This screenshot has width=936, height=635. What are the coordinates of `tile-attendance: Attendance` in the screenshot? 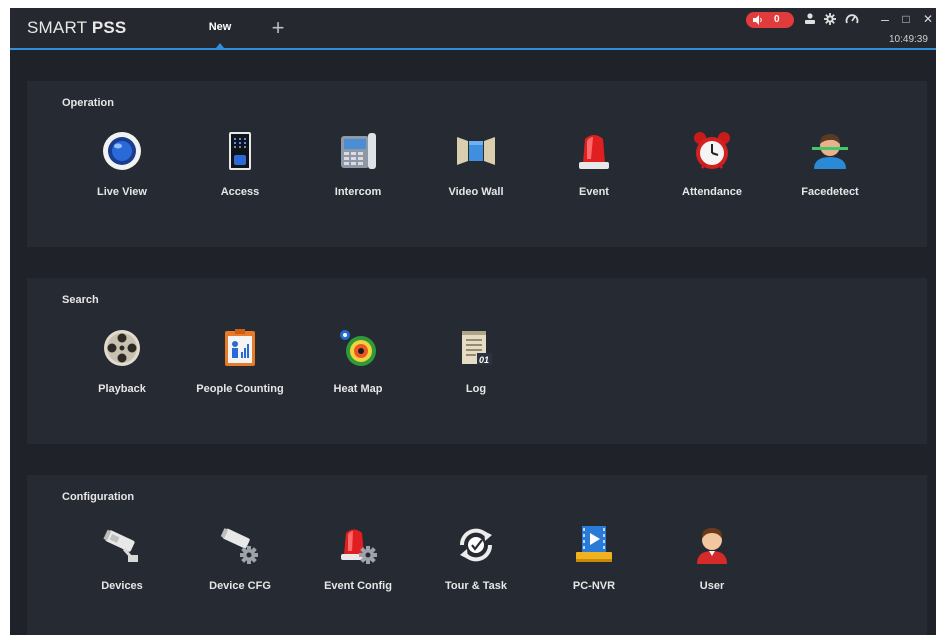 It's located at (712, 166).